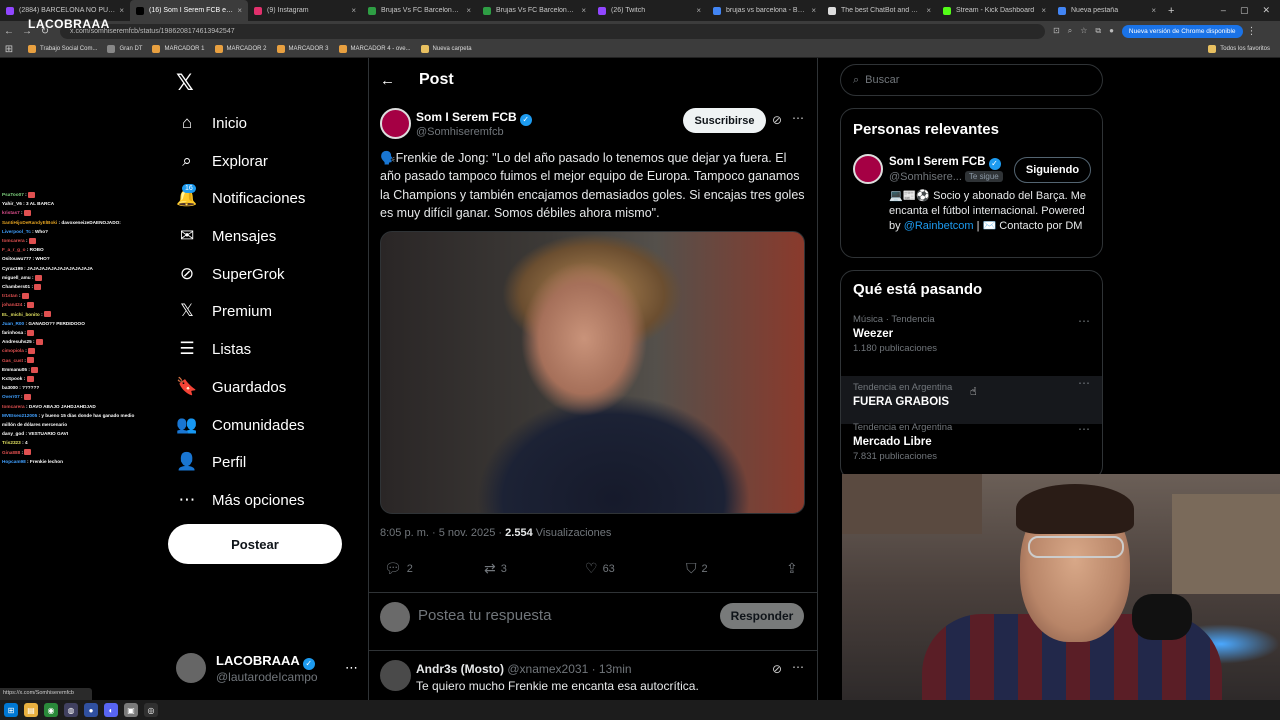 Image resolution: width=1280 pixels, height=720 pixels. What do you see at coordinates (649, 10) in the screenshot?
I see `browser-tab: (26) Twitch ×` at bounding box center [649, 10].